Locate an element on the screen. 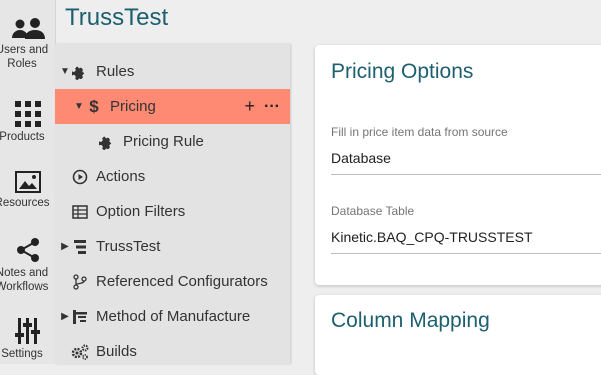  grid-icon is located at coordinates (27, 114).